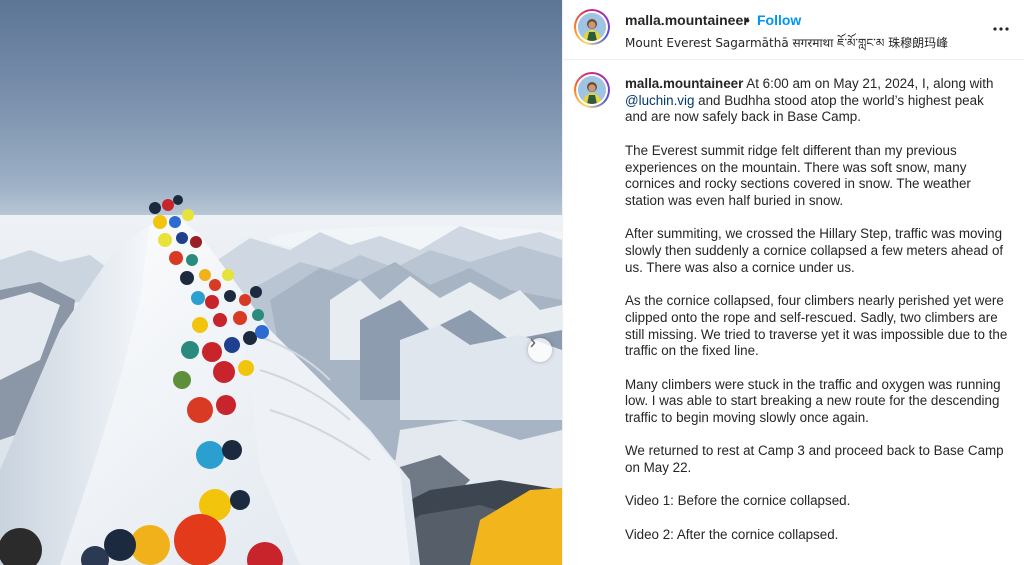 Image resolution: width=1024 pixels, height=565 pixels. I want to click on author-avatar, so click(592, 27).